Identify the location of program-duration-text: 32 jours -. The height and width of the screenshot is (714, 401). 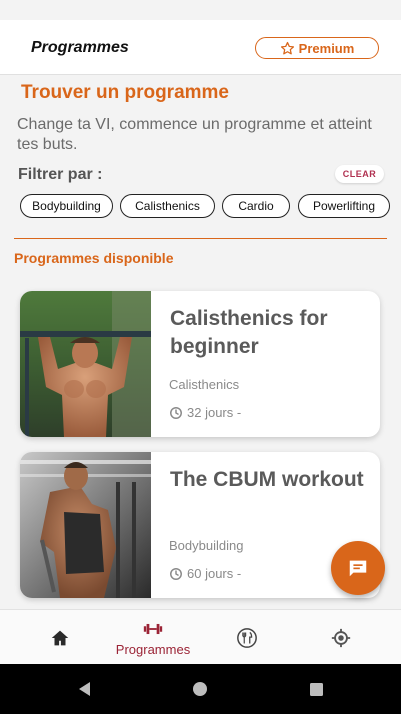
(214, 412).